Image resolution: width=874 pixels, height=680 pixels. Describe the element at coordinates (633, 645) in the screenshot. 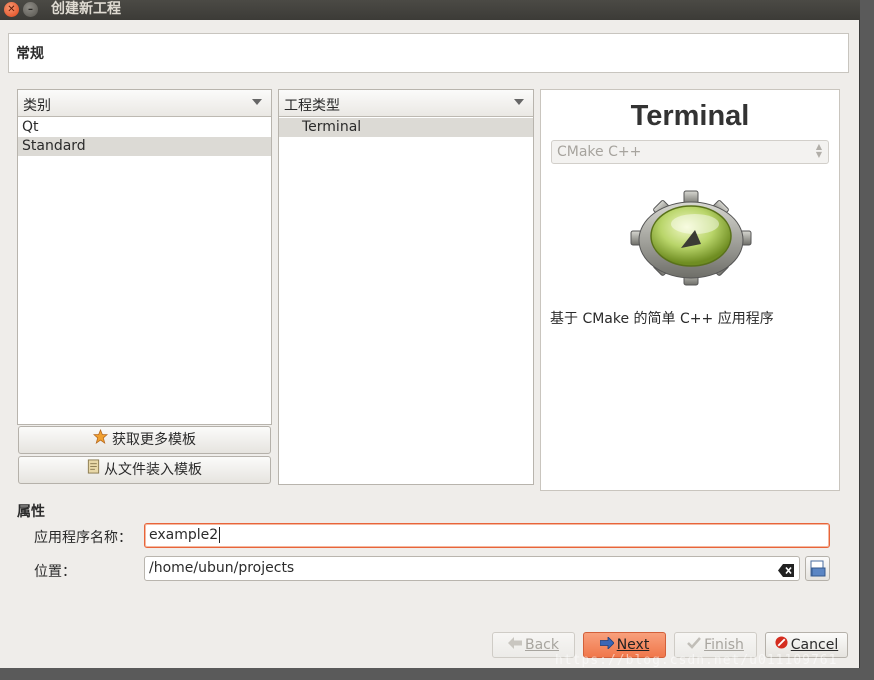

I see `next-label: Next` at that location.